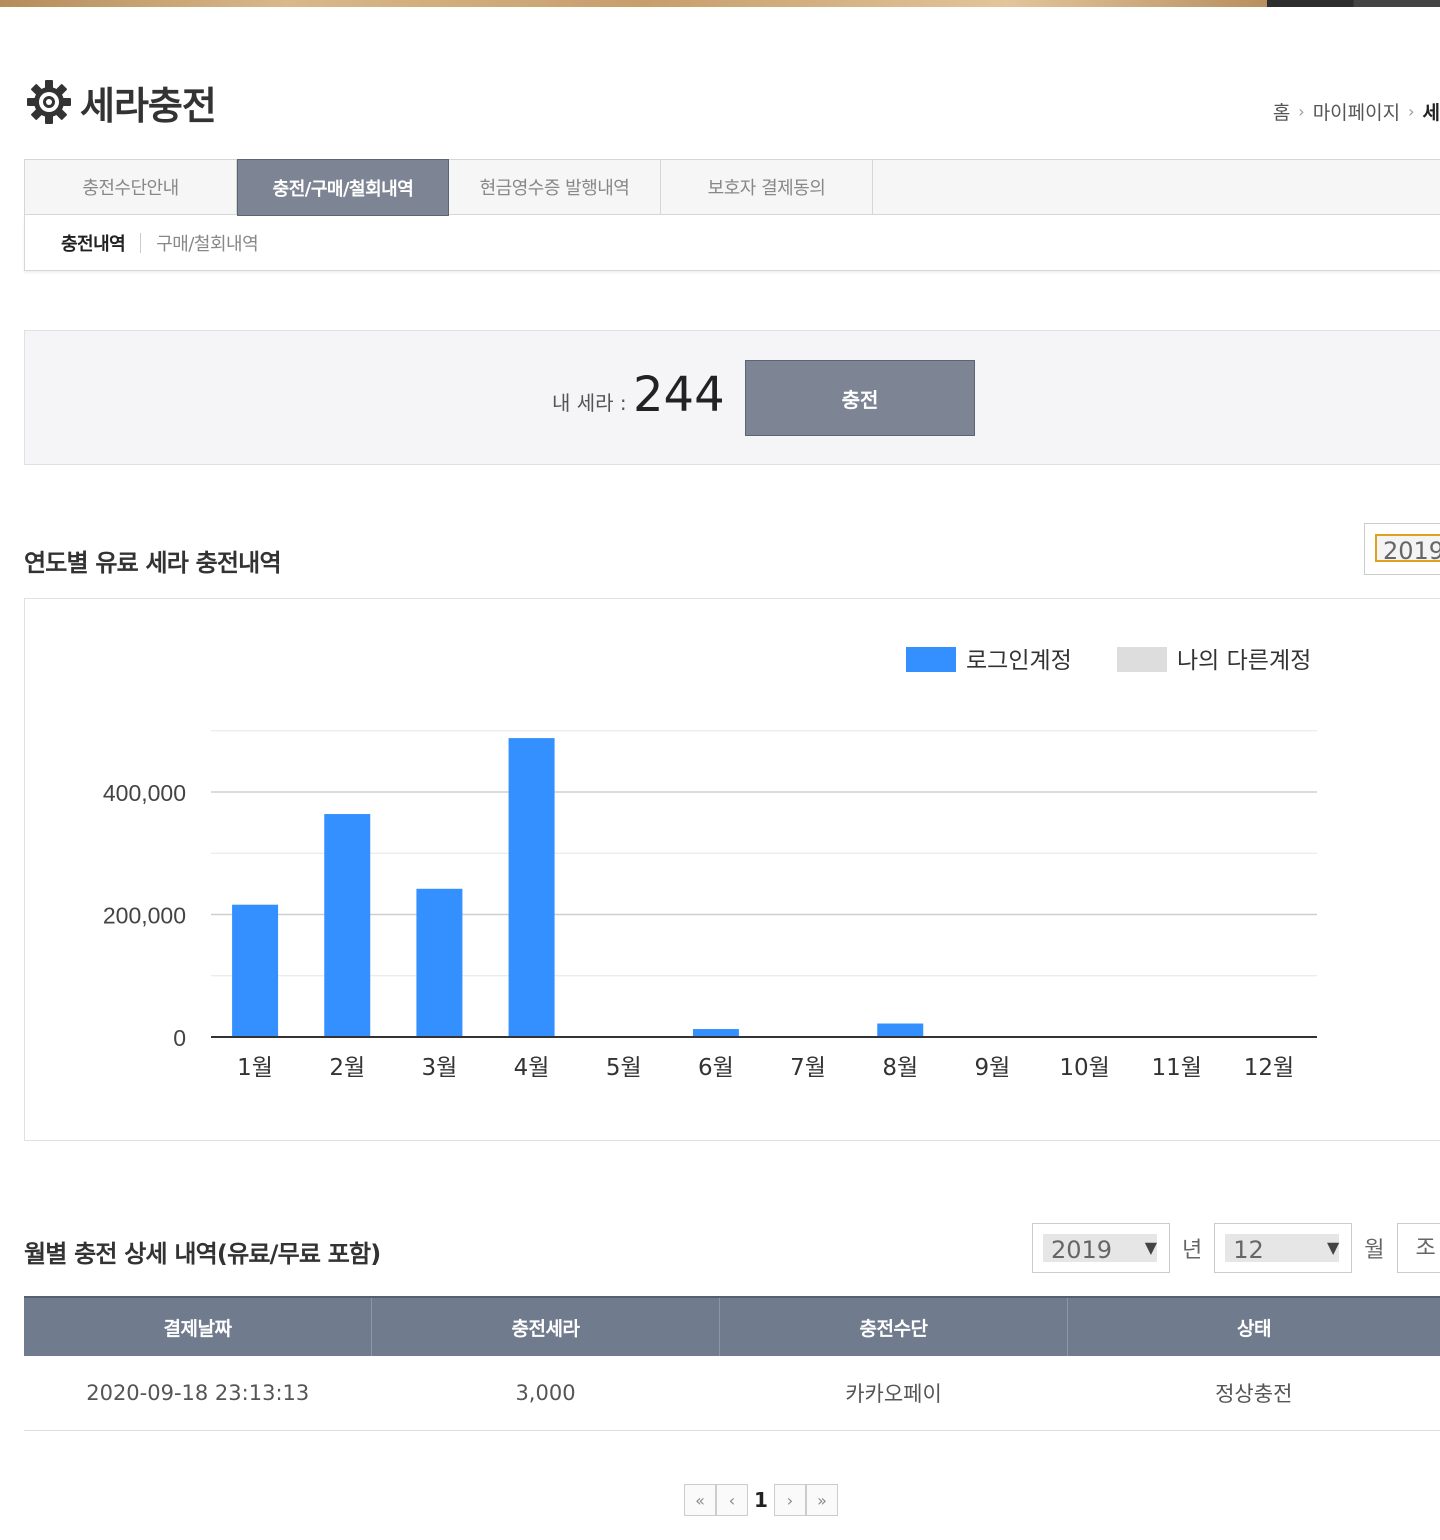 This screenshot has width=1440, height=1540. I want to click on x-tick-label: 3월, so click(440, 1068).